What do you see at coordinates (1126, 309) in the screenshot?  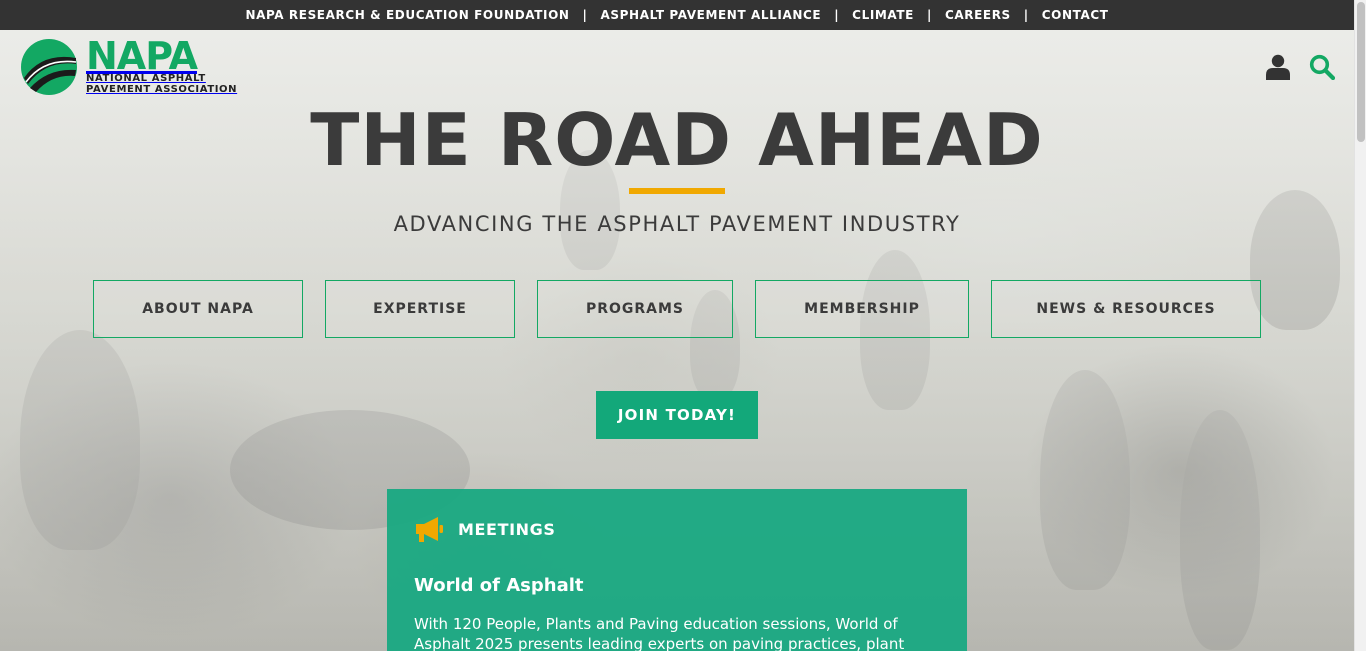 I see `nav-news-resources: NEWS & RESOURCES` at bounding box center [1126, 309].